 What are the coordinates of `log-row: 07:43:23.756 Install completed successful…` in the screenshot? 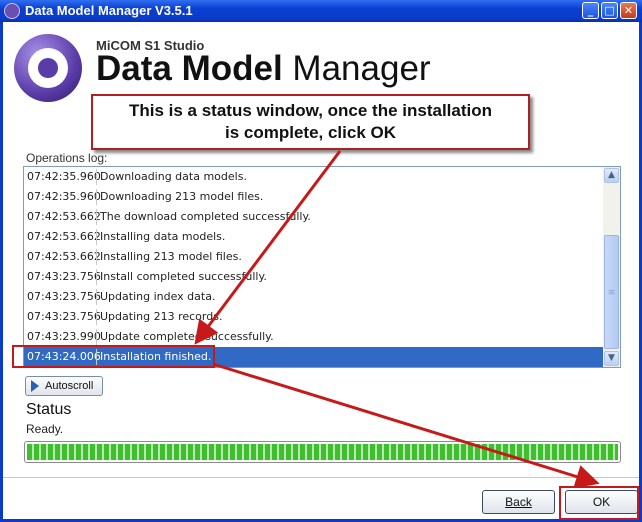 It's located at (314, 277).